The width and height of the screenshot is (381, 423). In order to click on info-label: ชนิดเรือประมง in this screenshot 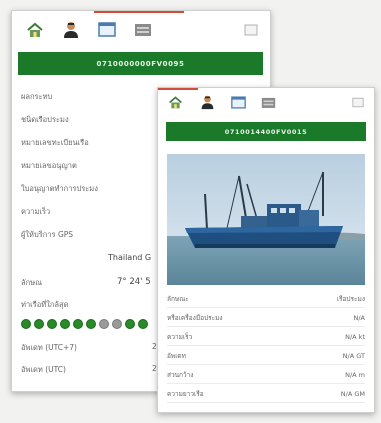, I will do `click(45, 119)`.